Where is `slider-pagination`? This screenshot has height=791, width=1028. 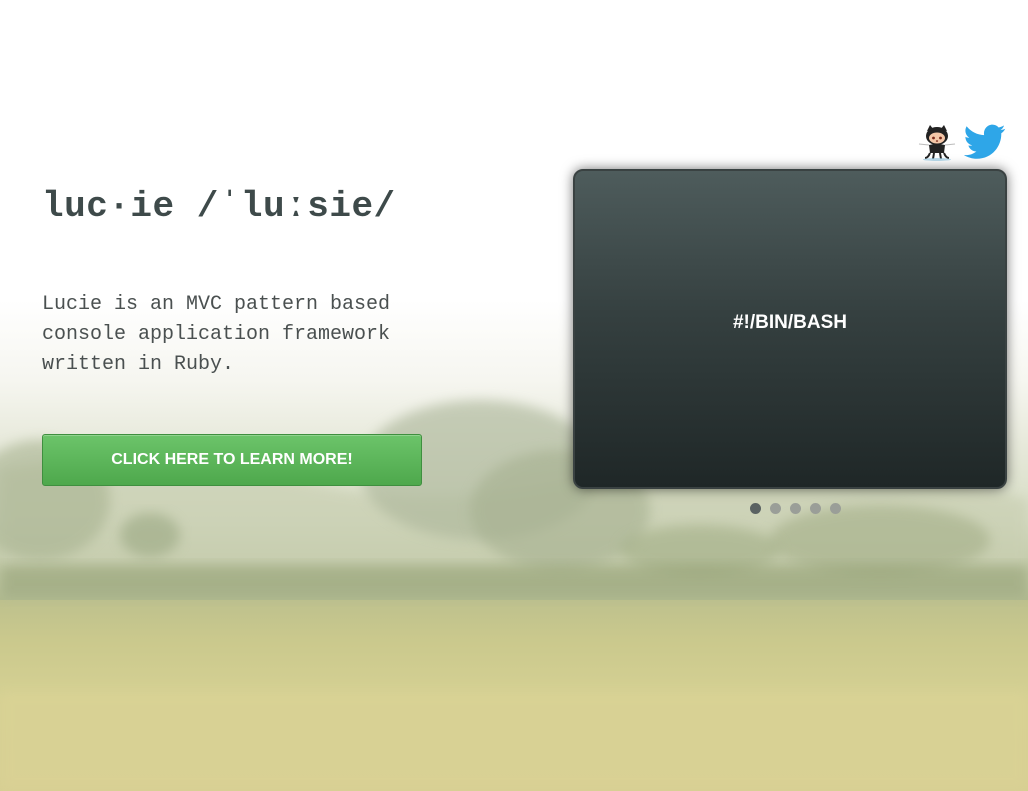 slider-pagination is located at coordinates (795, 508).